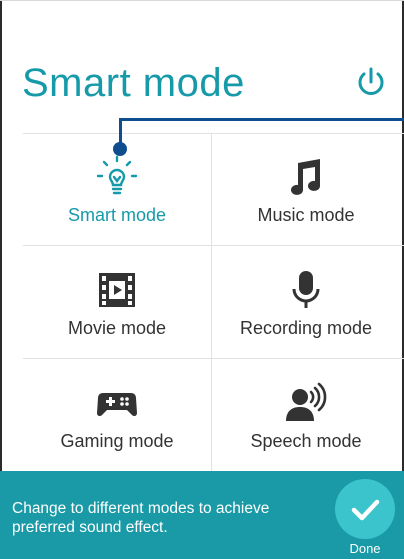 The image size is (404, 559). I want to click on mode-label: Movie mode, so click(117, 328).